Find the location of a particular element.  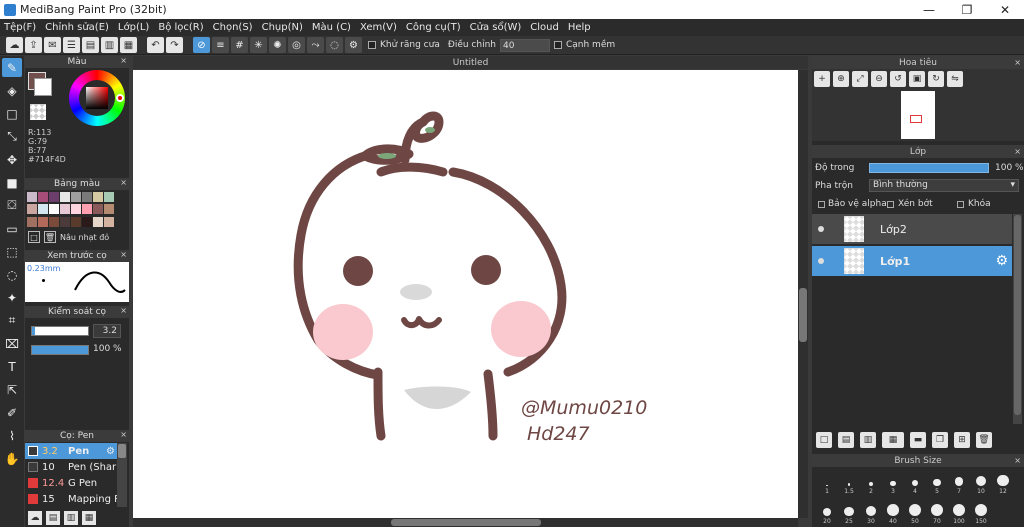

merge-layer-icon: ⊞ is located at coordinates (962, 440).